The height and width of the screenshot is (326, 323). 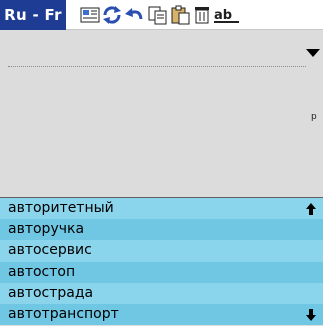 What do you see at coordinates (314, 117) in the screenshot?
I see `side-label: p` at bounding box center [314, 117].